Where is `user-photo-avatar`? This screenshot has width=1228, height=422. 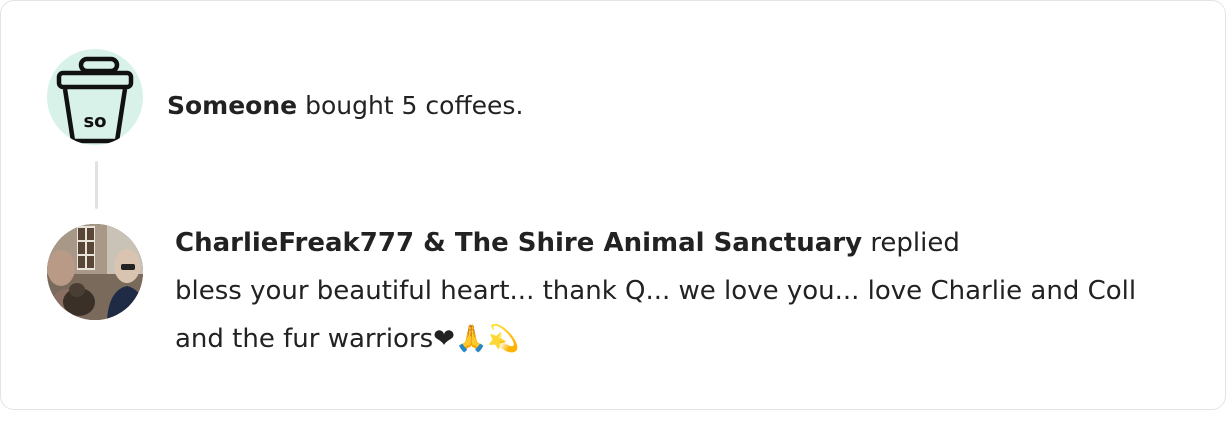 user-photo-avatar is located at coordinates (95, 272).